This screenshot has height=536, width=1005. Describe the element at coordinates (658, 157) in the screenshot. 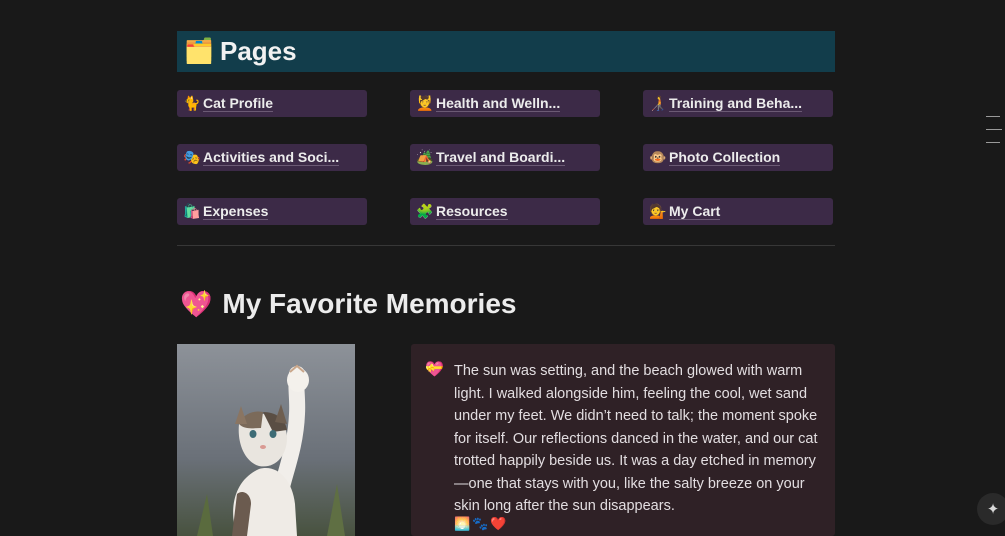

I see `monkey-icon: 🐵` at that location.